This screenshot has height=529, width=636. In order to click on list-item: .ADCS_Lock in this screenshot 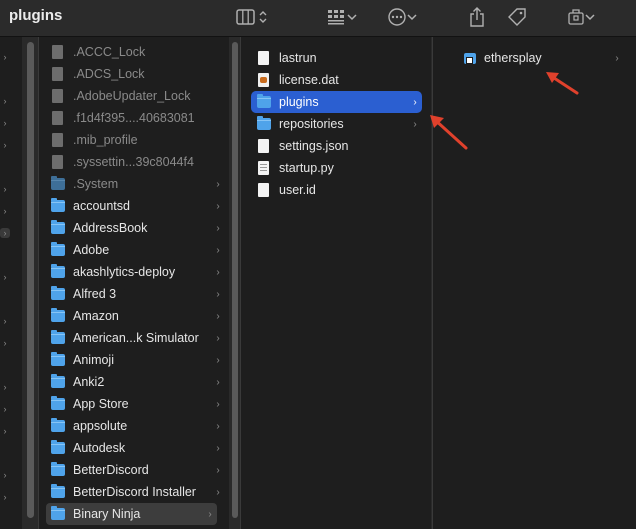, I will do `click(138, 74)`.